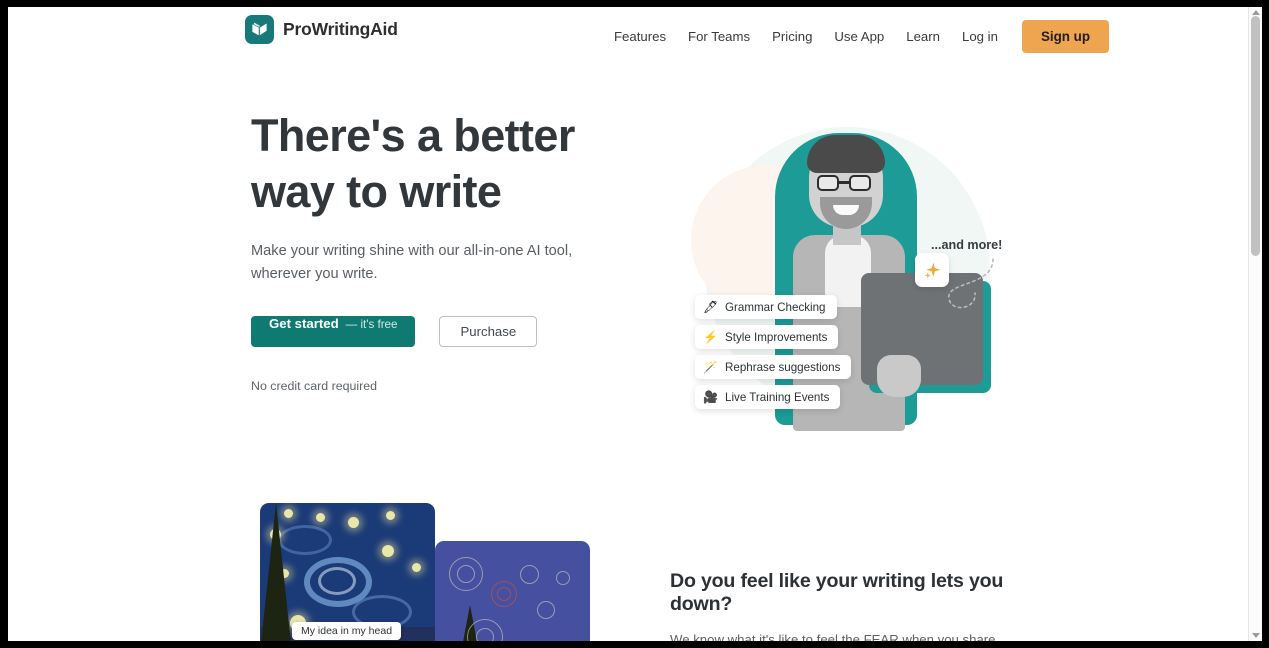 The width and height of the screenshot is (1269, 648). I want to click on nav-link-features: Features, so click(640, 36).